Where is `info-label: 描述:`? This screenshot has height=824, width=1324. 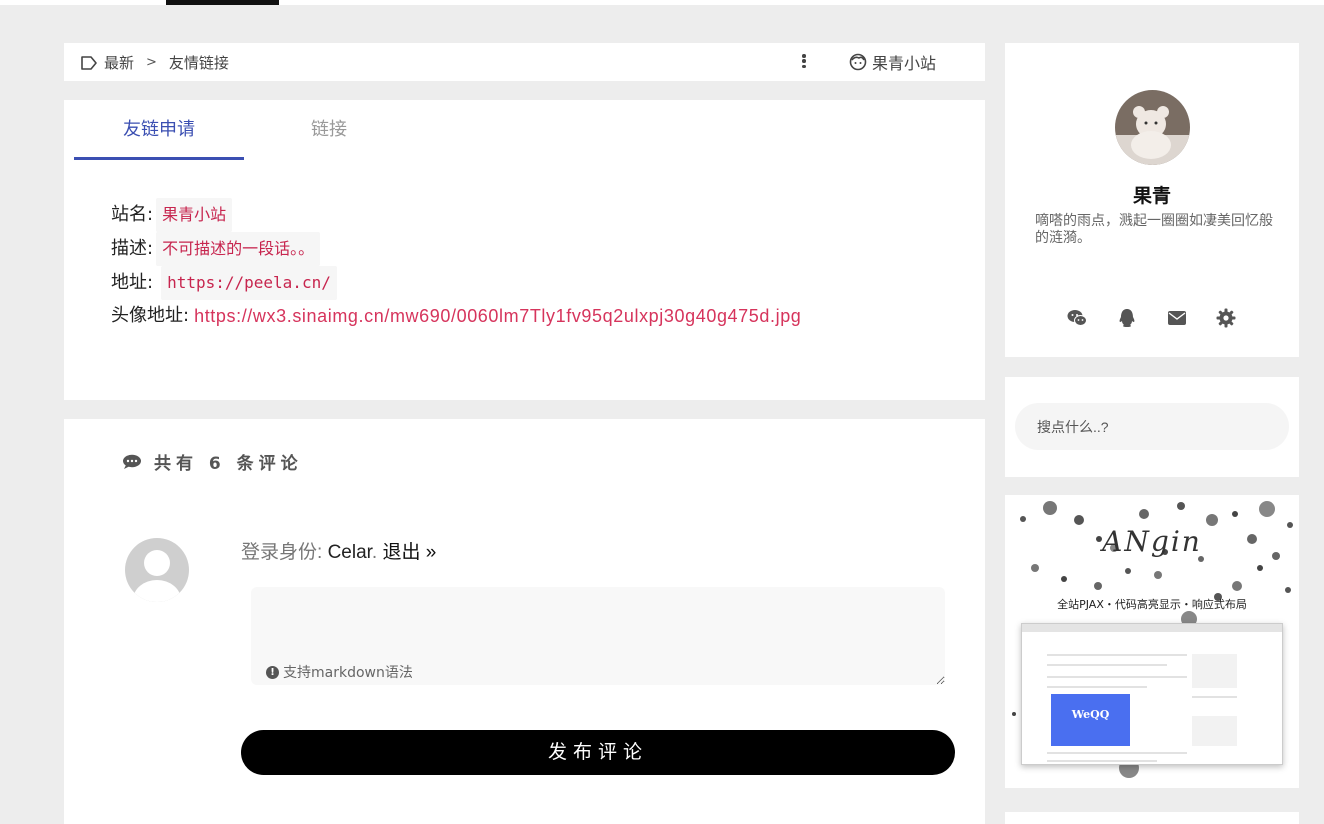 info-label: 描述: is located at coordinates (132, 248).